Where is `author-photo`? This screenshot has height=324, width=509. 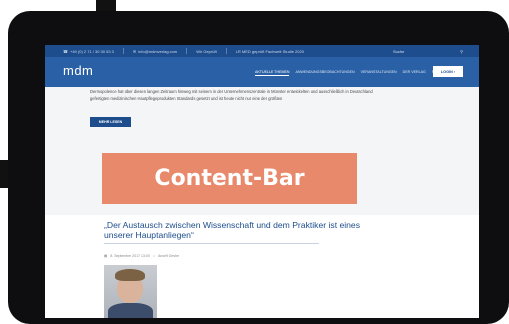
author-photo is located at coordinates (130, 291).